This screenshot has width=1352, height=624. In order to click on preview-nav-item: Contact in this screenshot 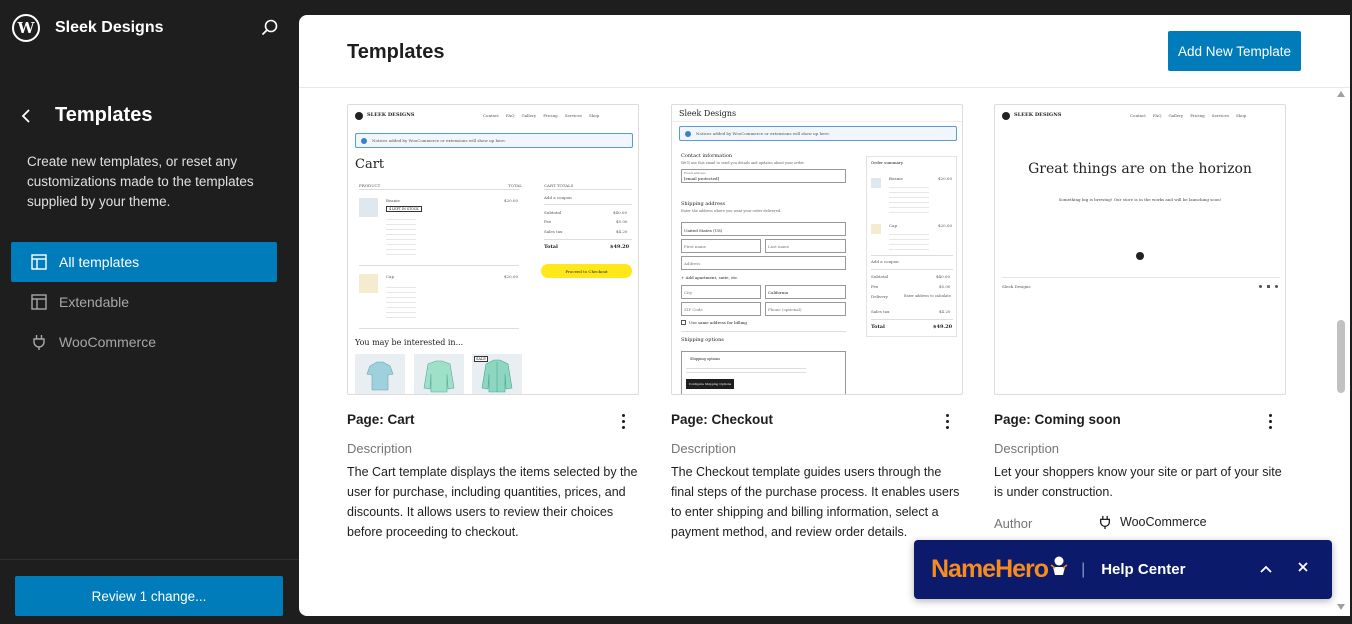, I will do `click(1138, 115)`.